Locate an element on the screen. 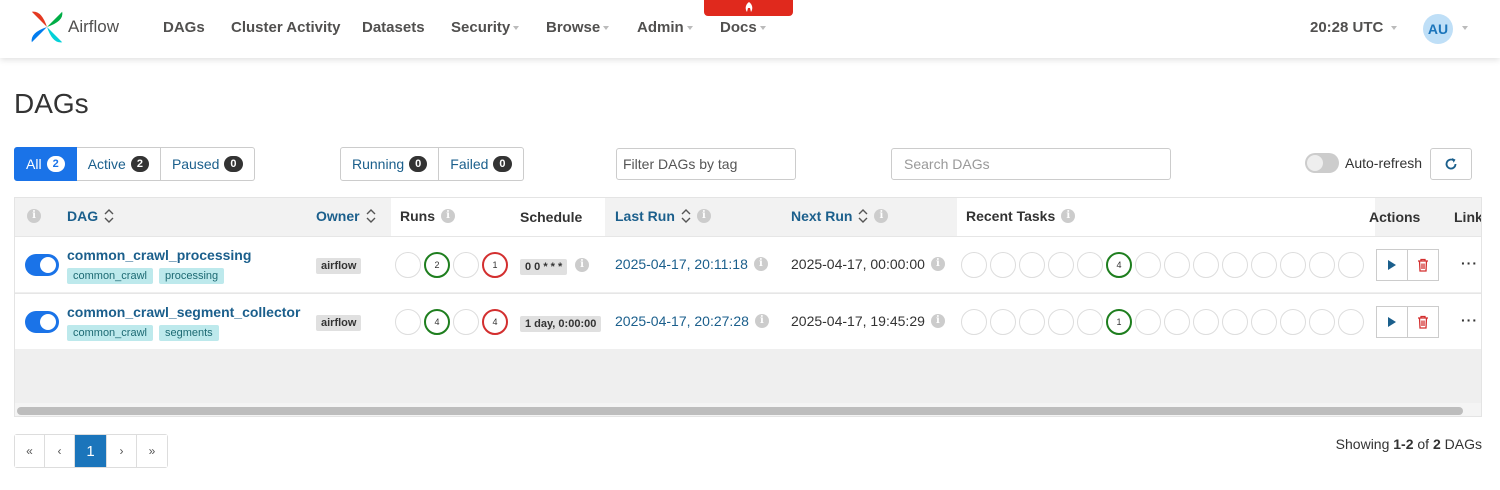  search-dags-input: Search DAGs is located at coordinates (1031, 164).